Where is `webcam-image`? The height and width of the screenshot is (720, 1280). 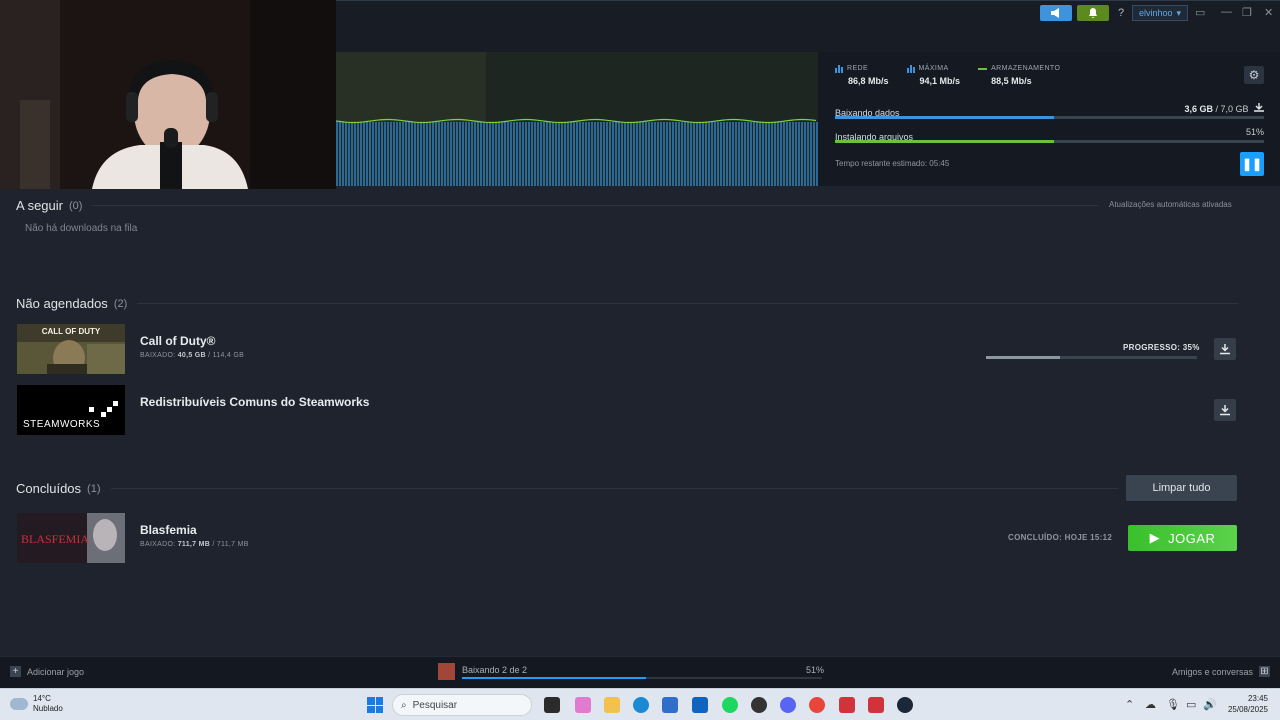 webcam-image is located at coordinates (168, 94).